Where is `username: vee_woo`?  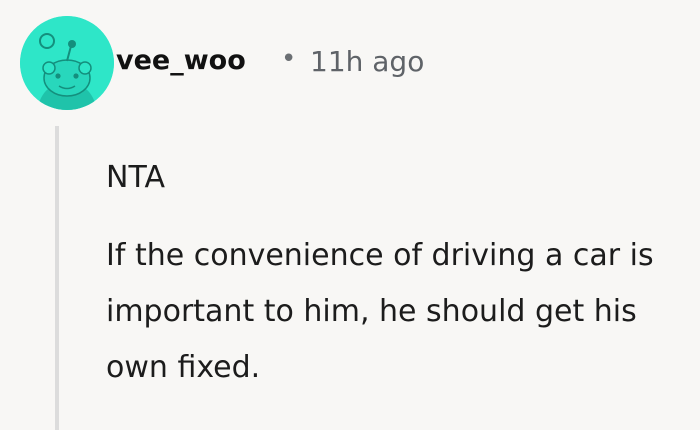
username: vee_woo is located at coordinates (181, 61).